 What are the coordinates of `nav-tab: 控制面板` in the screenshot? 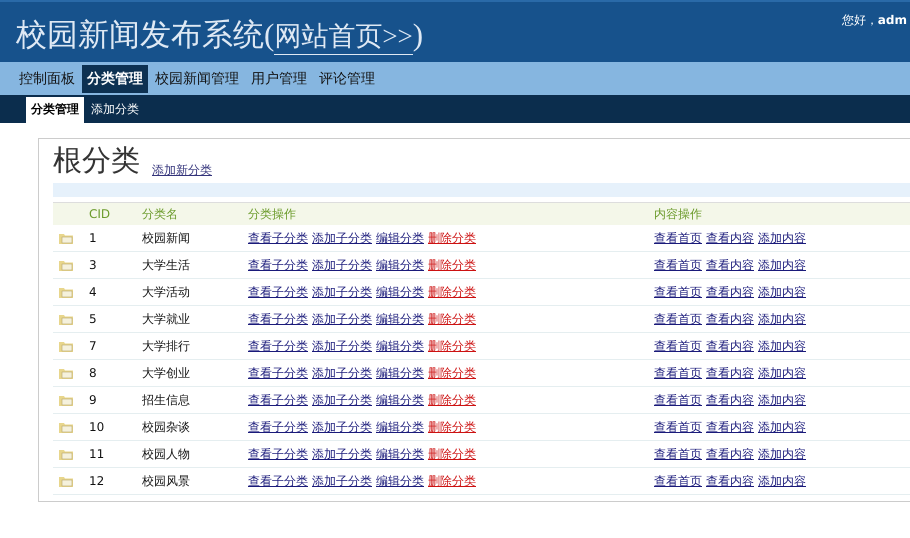 It's located at (47, 78).